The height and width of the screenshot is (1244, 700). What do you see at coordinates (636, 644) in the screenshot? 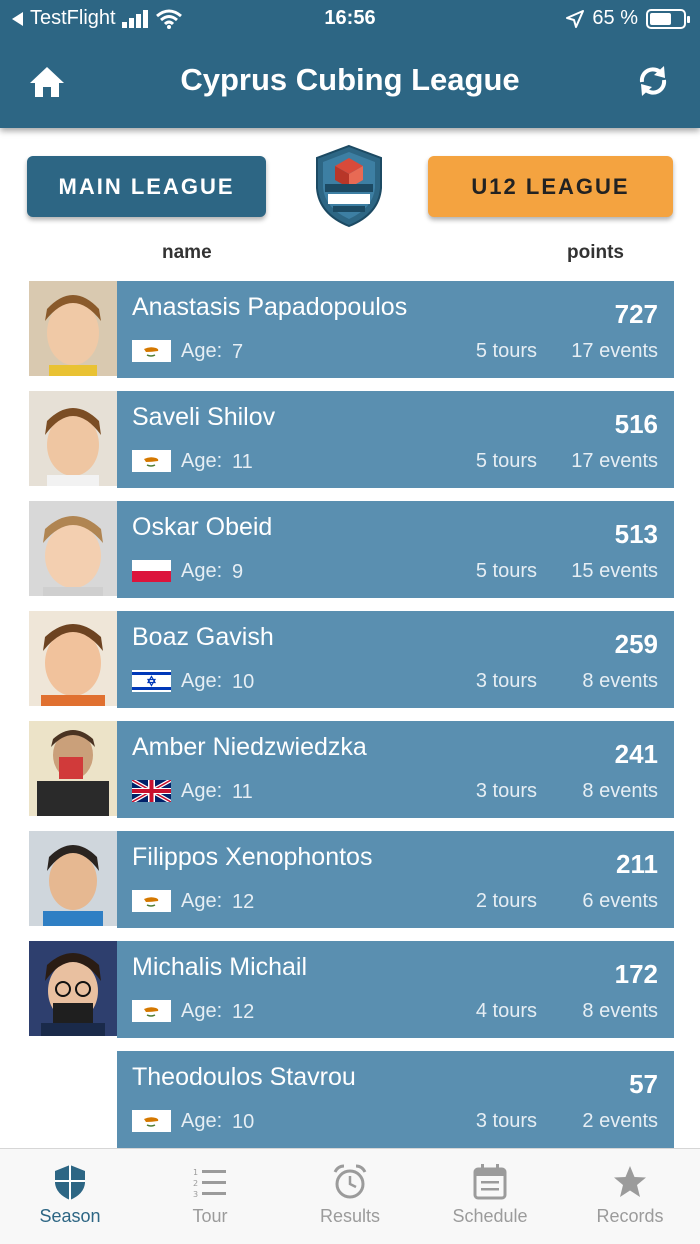
I see `player-points: 259` at bounding box center [636, 644].